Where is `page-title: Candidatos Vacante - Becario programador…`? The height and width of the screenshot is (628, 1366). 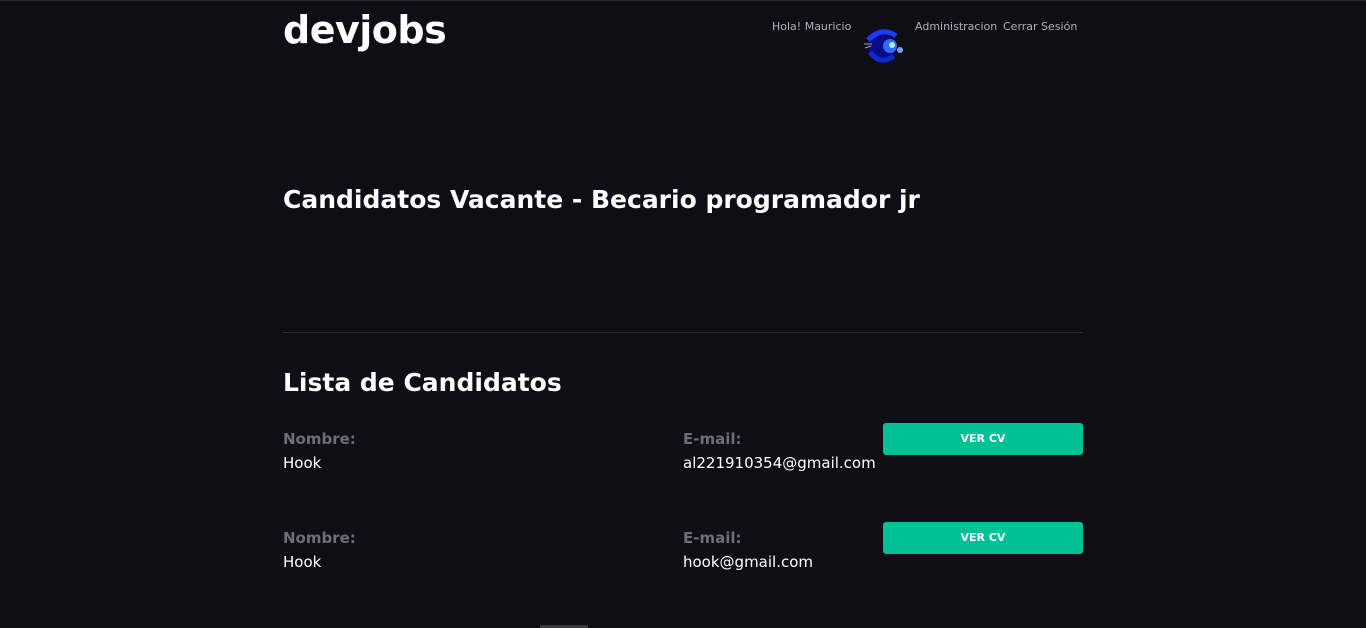 page-title: Candidatos Vacante - Becario programador… is located at coordinates (601, 199).